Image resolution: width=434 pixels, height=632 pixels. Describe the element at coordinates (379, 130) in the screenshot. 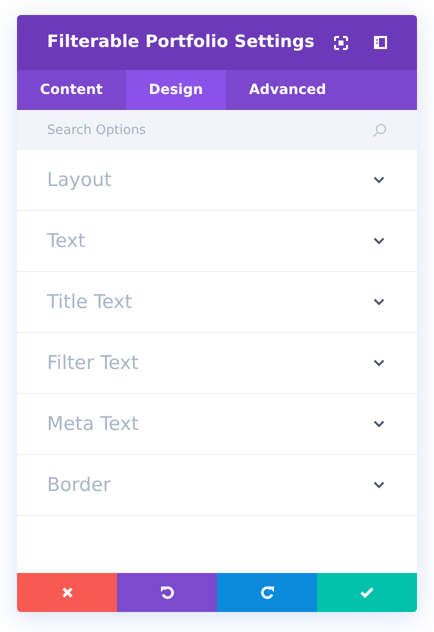

I see `search-icon` at that location.